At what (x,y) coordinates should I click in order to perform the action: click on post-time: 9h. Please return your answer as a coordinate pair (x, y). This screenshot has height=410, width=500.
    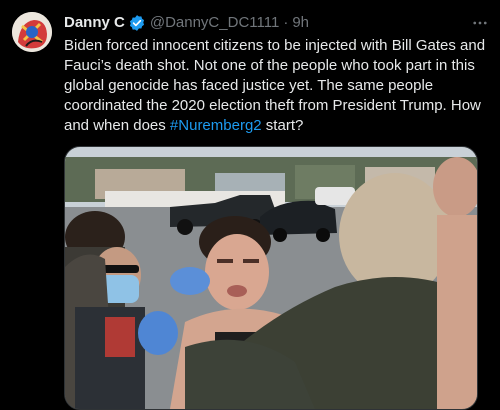
    Looking at the image, I should click on (300, 23).